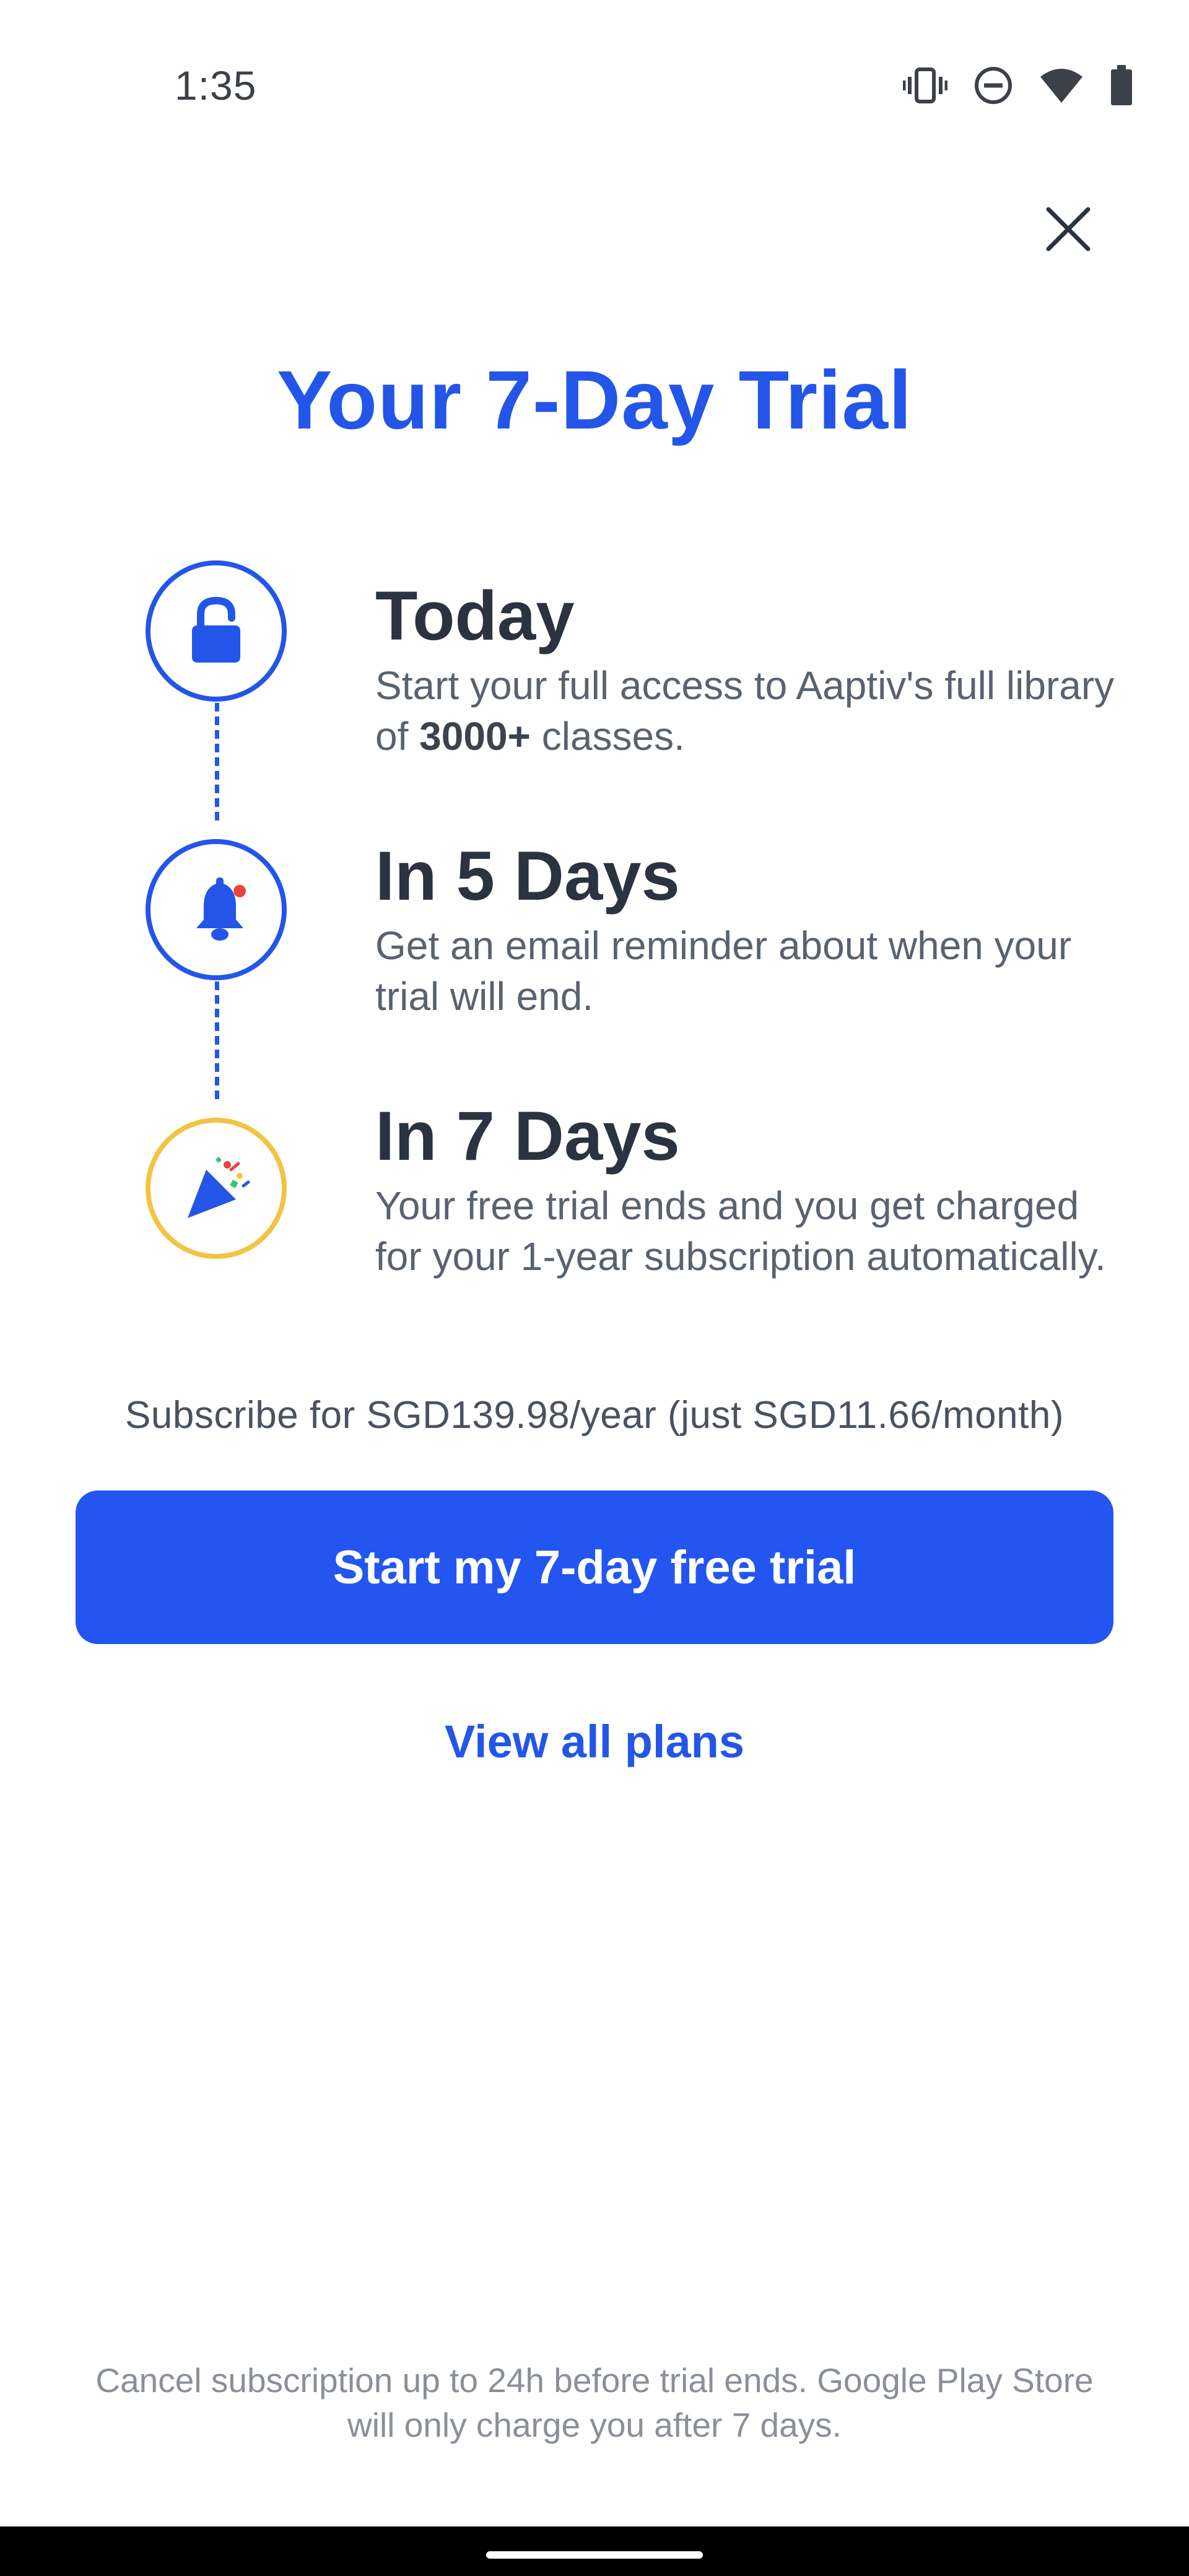 Image resolution: width=1189 pixels, height=2576 pixels. What do you see at coordinates (1121, 85) in the screenshot?
I see `battery-icon` at bounding box center [1121, 85].